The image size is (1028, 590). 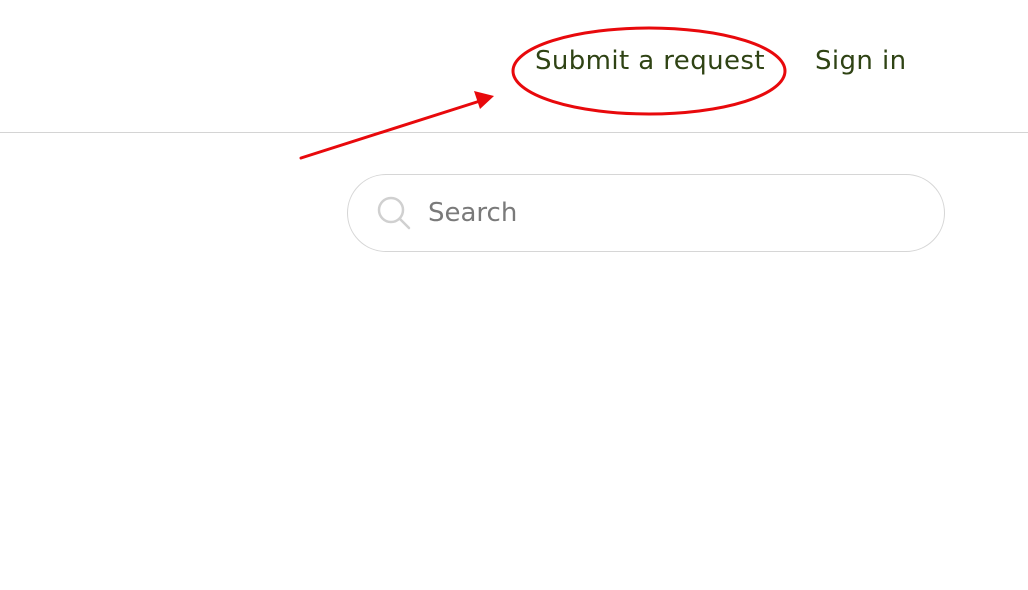 What do you see at coordinates (650, 61) in the screenshot?
I see `submit-request-link: Submit a request` at bounding box center [650, 61].